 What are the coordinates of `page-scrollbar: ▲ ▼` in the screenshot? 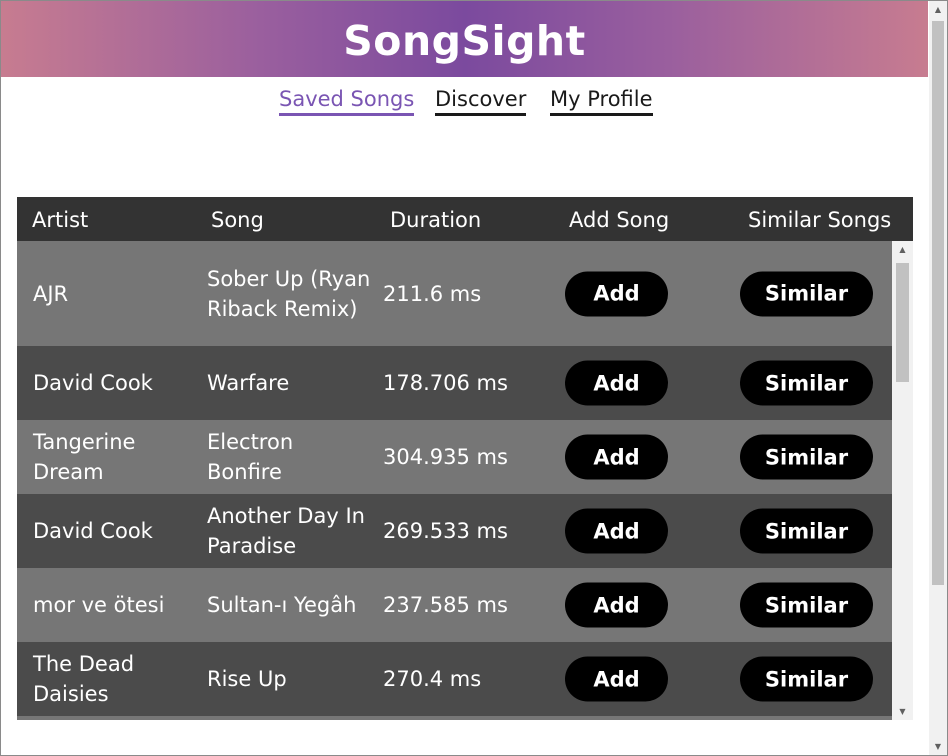 It's located at (938, 378).